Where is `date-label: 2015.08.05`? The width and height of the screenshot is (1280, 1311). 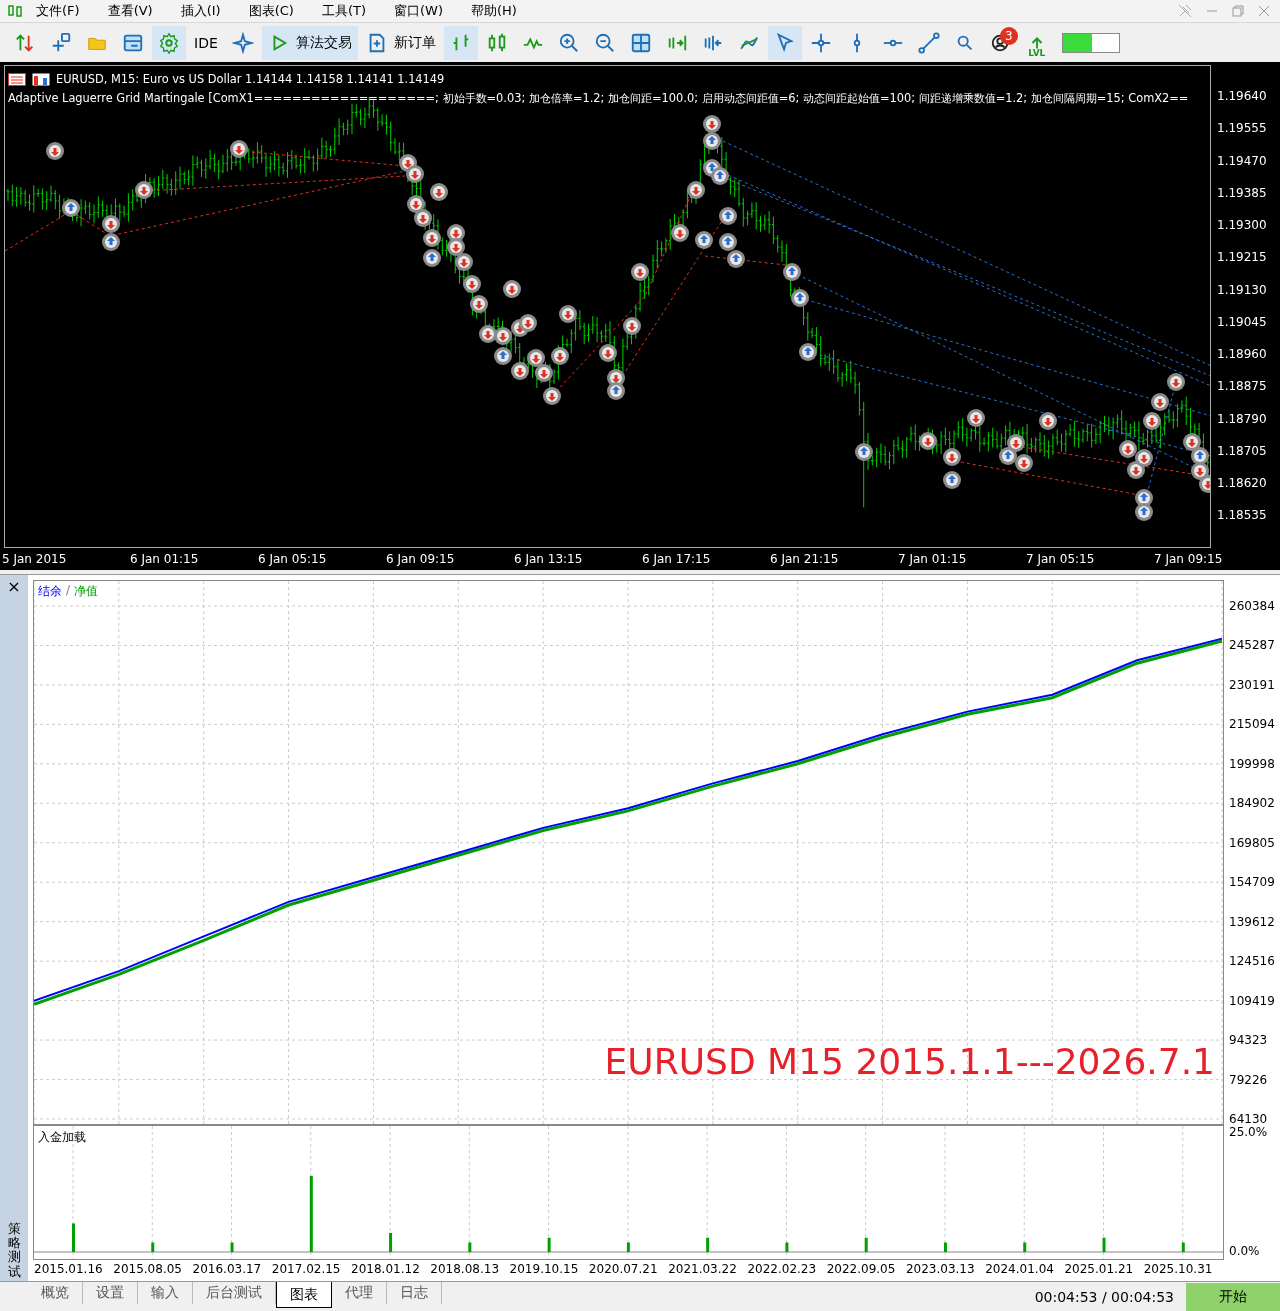
date-label: 2015.08.05 is located at coordinates (148, 1269).